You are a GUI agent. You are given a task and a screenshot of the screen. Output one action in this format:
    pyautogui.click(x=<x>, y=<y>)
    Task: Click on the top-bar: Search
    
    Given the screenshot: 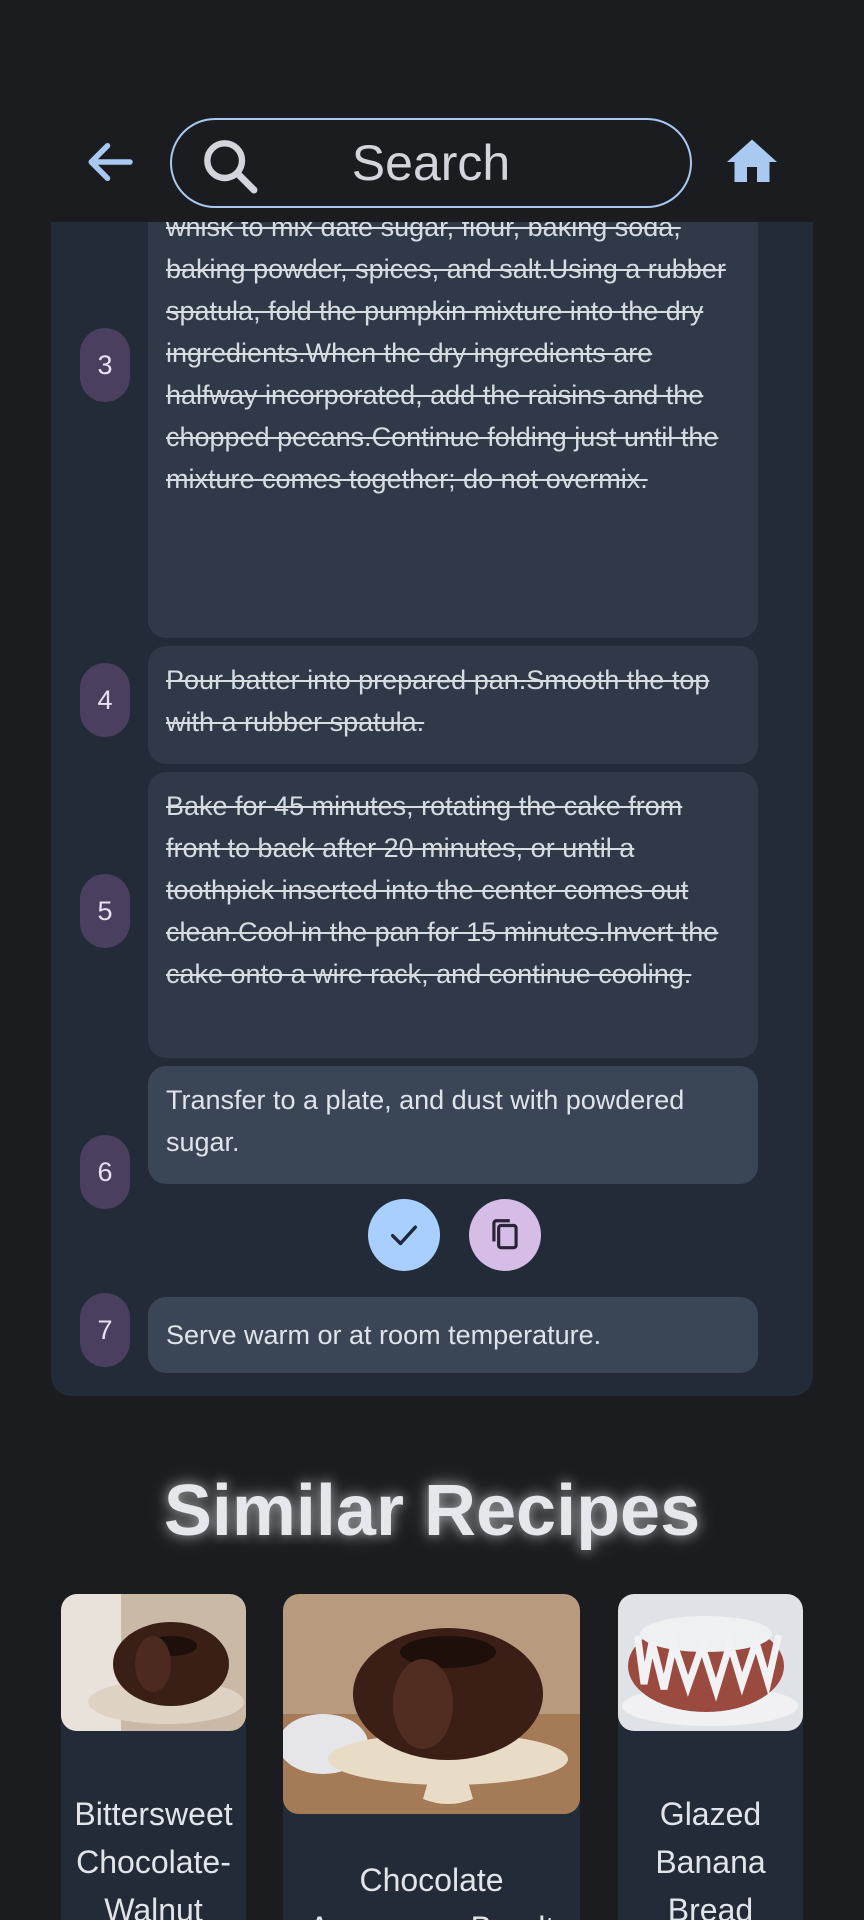 What is the action you would take?
    pyautogui.click(x=432, y=111)
    